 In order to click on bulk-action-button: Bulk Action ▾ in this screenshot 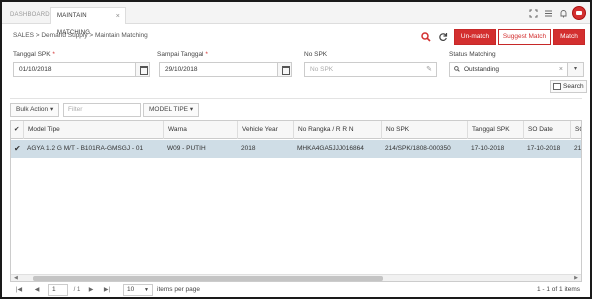, I will do `click(35, 110)`.